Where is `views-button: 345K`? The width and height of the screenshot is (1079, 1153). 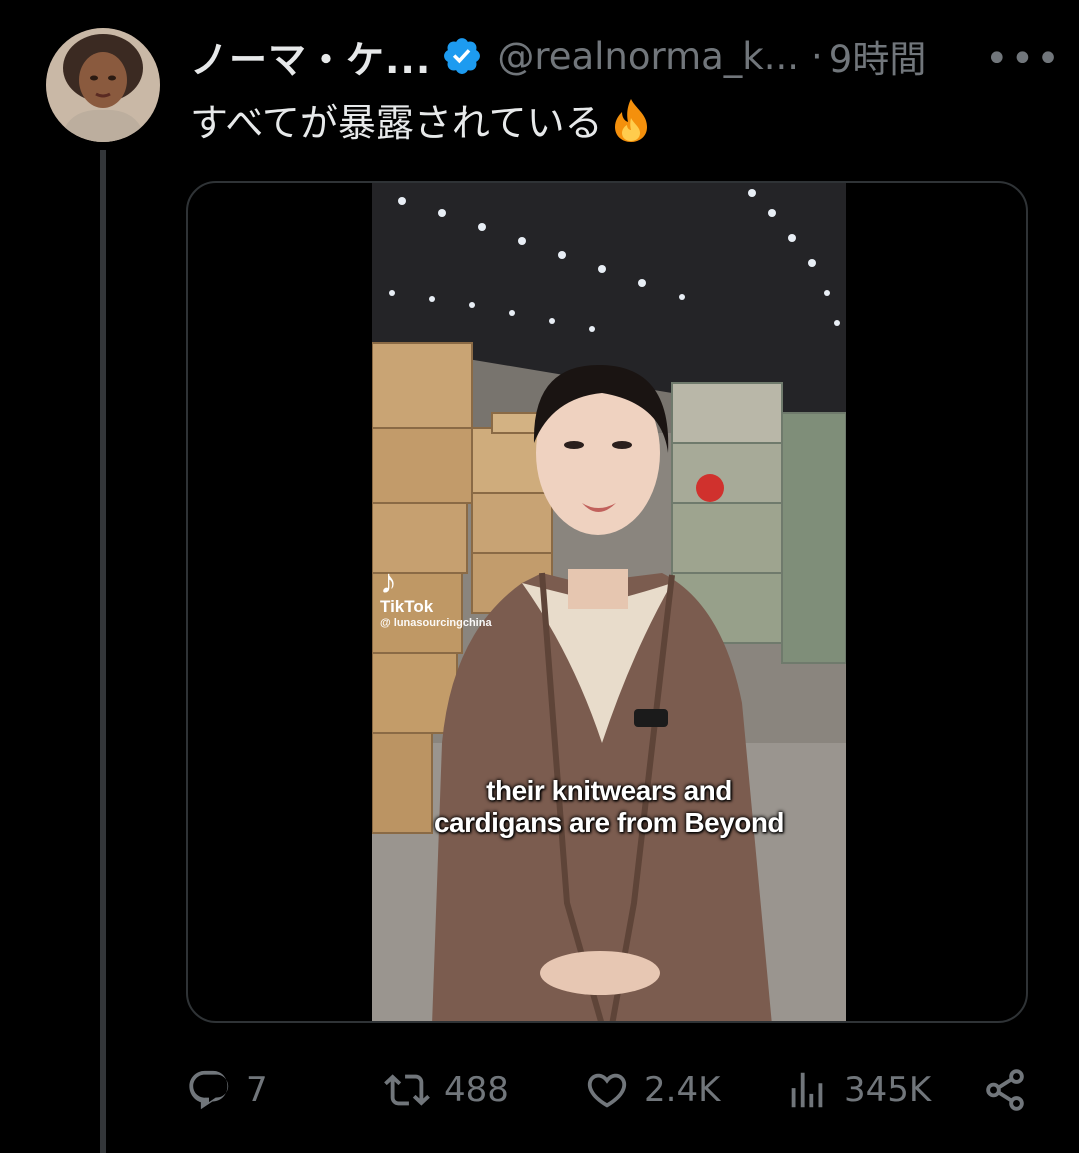 views-button: 345K is located at coordinates (857, 1090).